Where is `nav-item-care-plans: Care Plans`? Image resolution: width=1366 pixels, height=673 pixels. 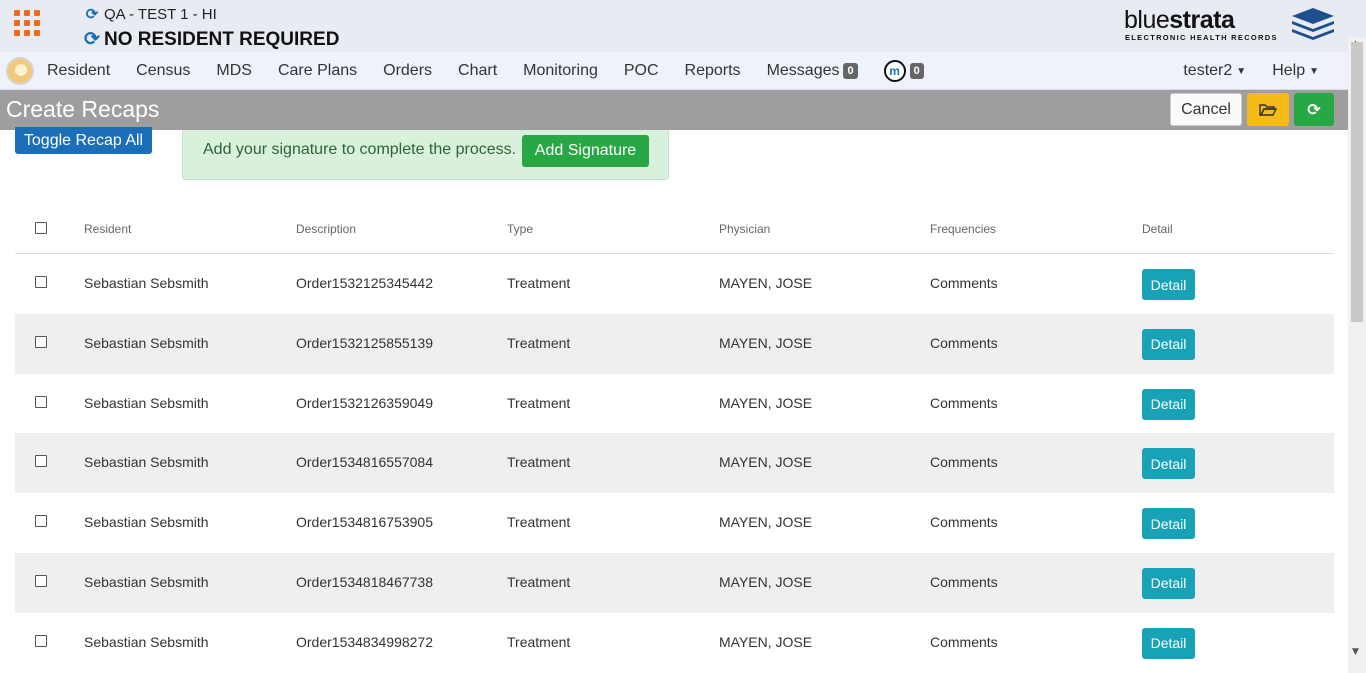
nav-item-care-plans: Care Plans is located at coordinates (317, 71).